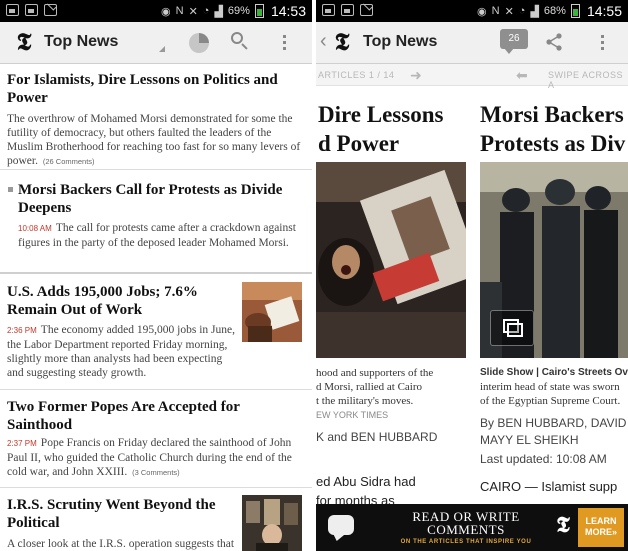 This screenshot has height=551, width=628. What do you see at coordinates (352, 415) in the screenshot?
I see `photo-credit: EW YORK TIMES` at bounding box center [352, 415].